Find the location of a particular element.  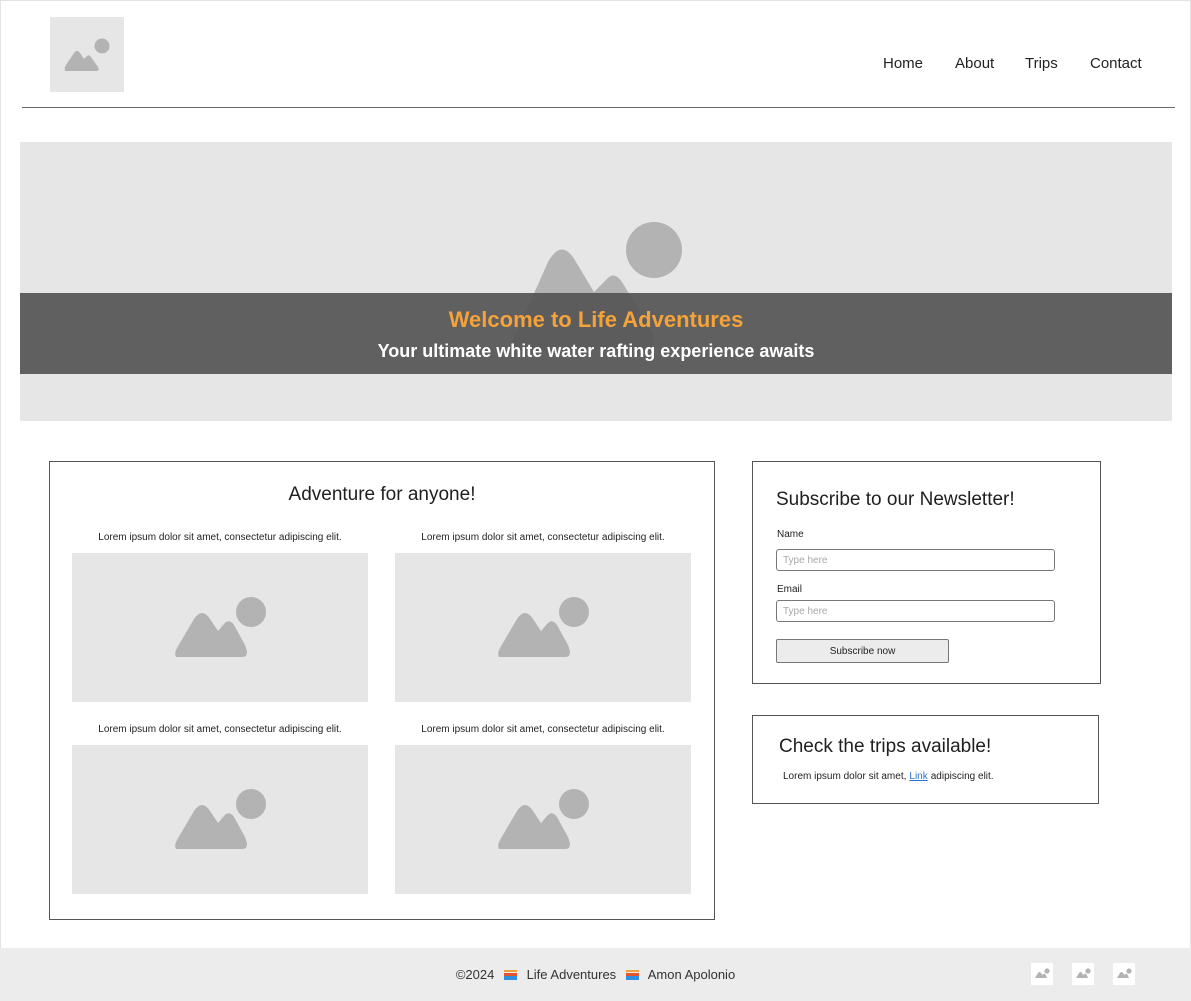

hero-title: Welcome to Life Adventures is located at coordinates (596, 319).